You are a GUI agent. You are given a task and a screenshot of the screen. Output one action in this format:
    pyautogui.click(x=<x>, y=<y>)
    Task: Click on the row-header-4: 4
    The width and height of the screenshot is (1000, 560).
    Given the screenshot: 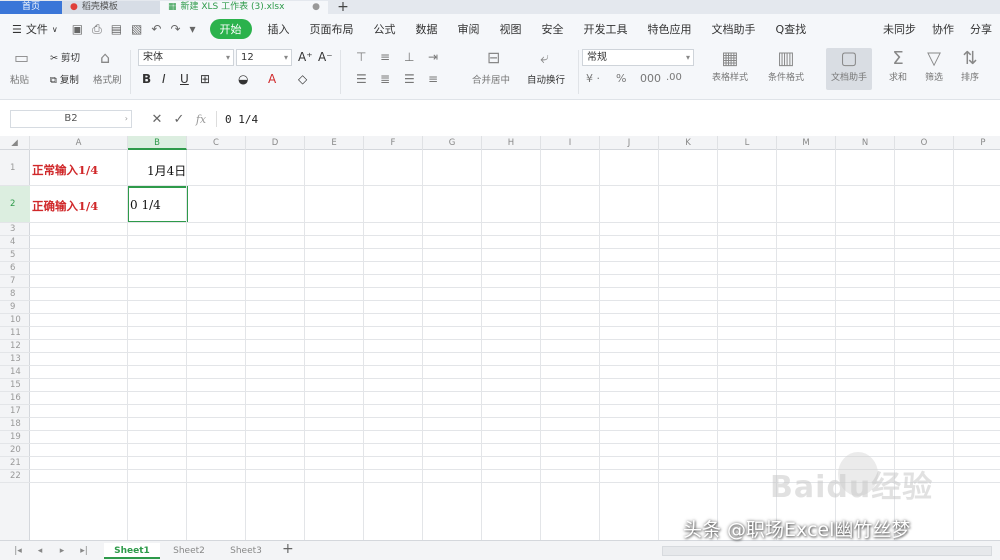 What is the action you would take?
    pyautogui.click(x=15, y=242)
    